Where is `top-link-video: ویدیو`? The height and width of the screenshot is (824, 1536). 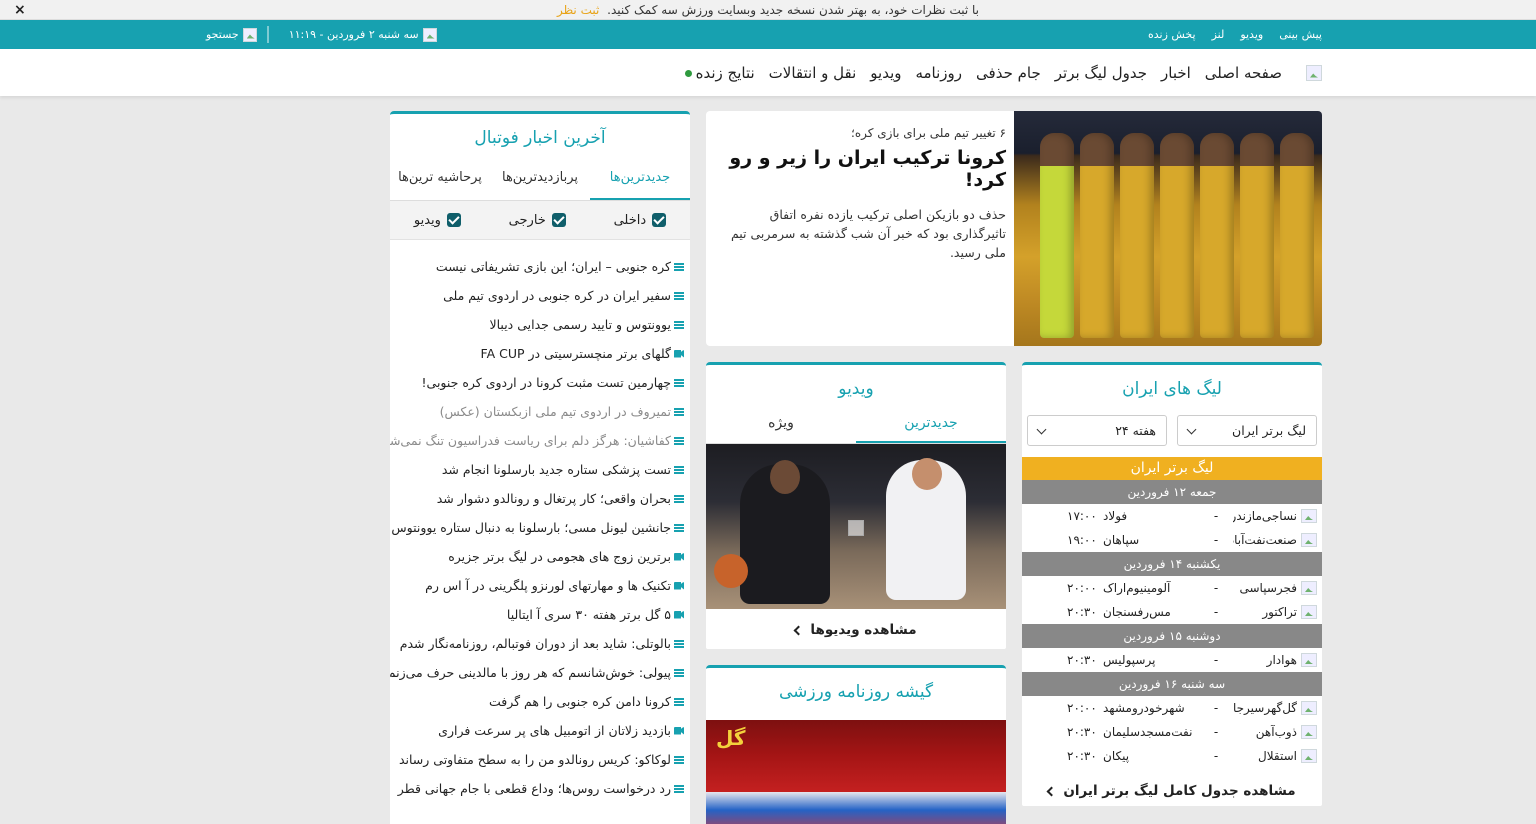 top-link-video: ویدیو is located at coordinates (1251, 34).